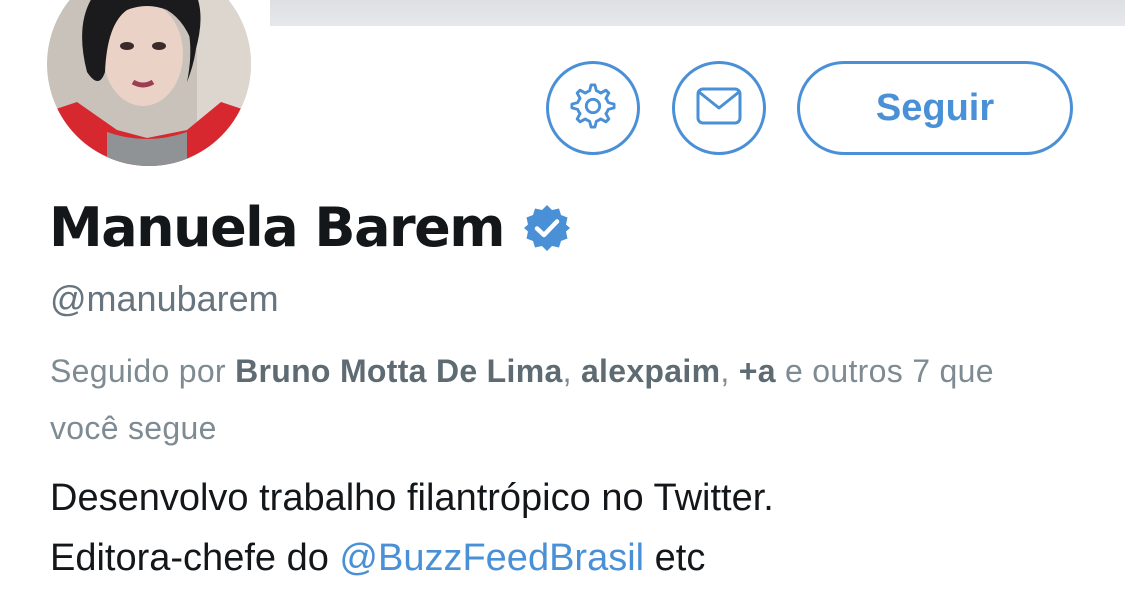 The image size is (1125, 613). I want to click on message-button, so click(719, 108).